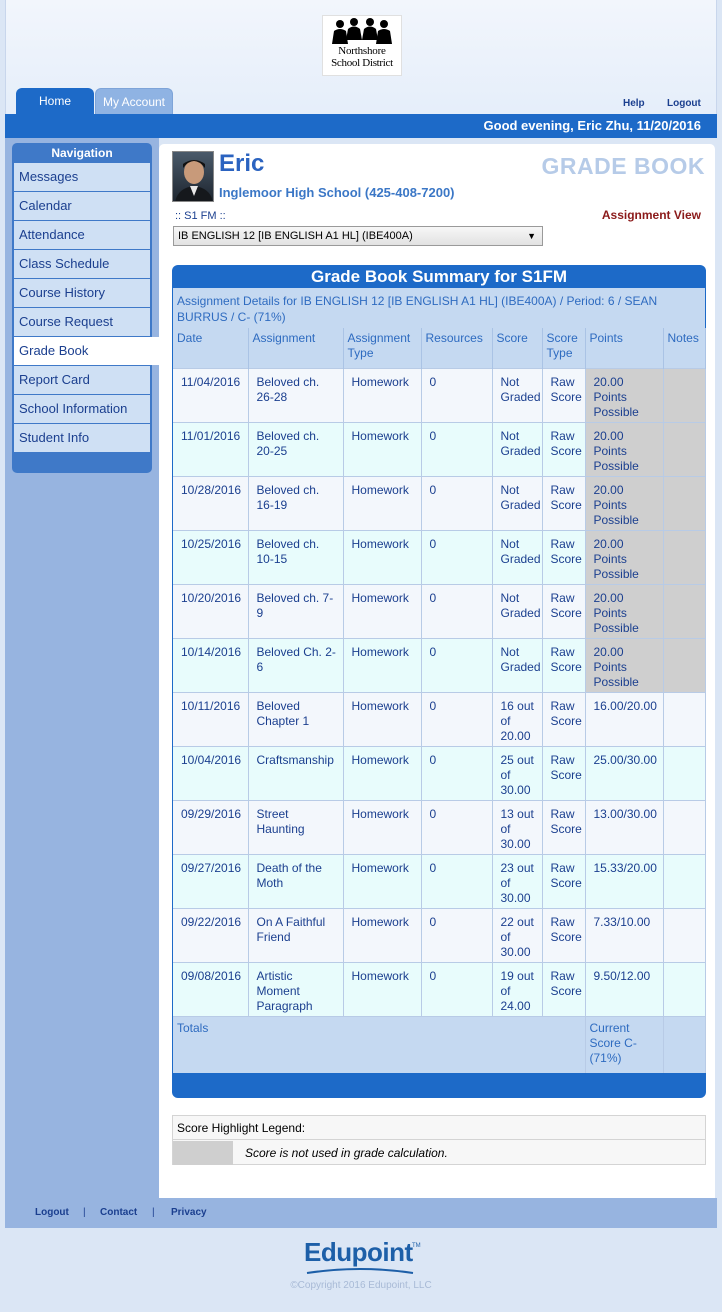  What do you see at coordinates (82, 153) in the screenshot?
I see `navigation-title: Navigation` at bounding box center [82, 153].